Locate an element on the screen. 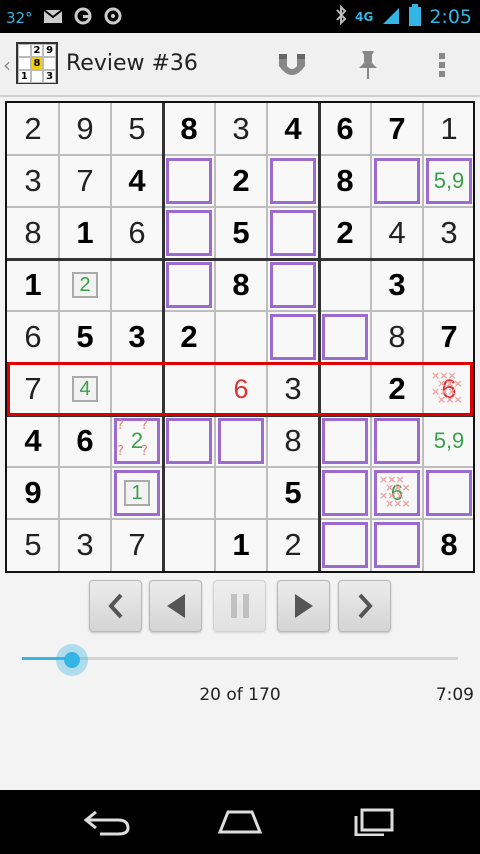  signal-icon is located at coordinates (391, 17).